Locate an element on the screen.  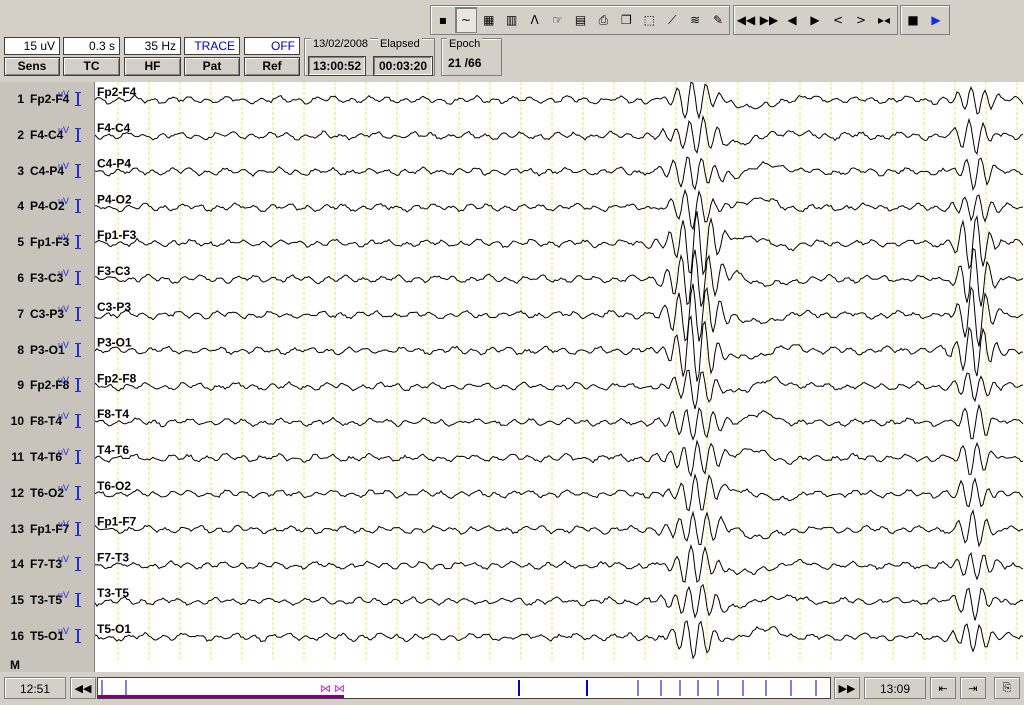
channel-row: 1 Fp2-F4 uV is located at coordinates (47, 101).